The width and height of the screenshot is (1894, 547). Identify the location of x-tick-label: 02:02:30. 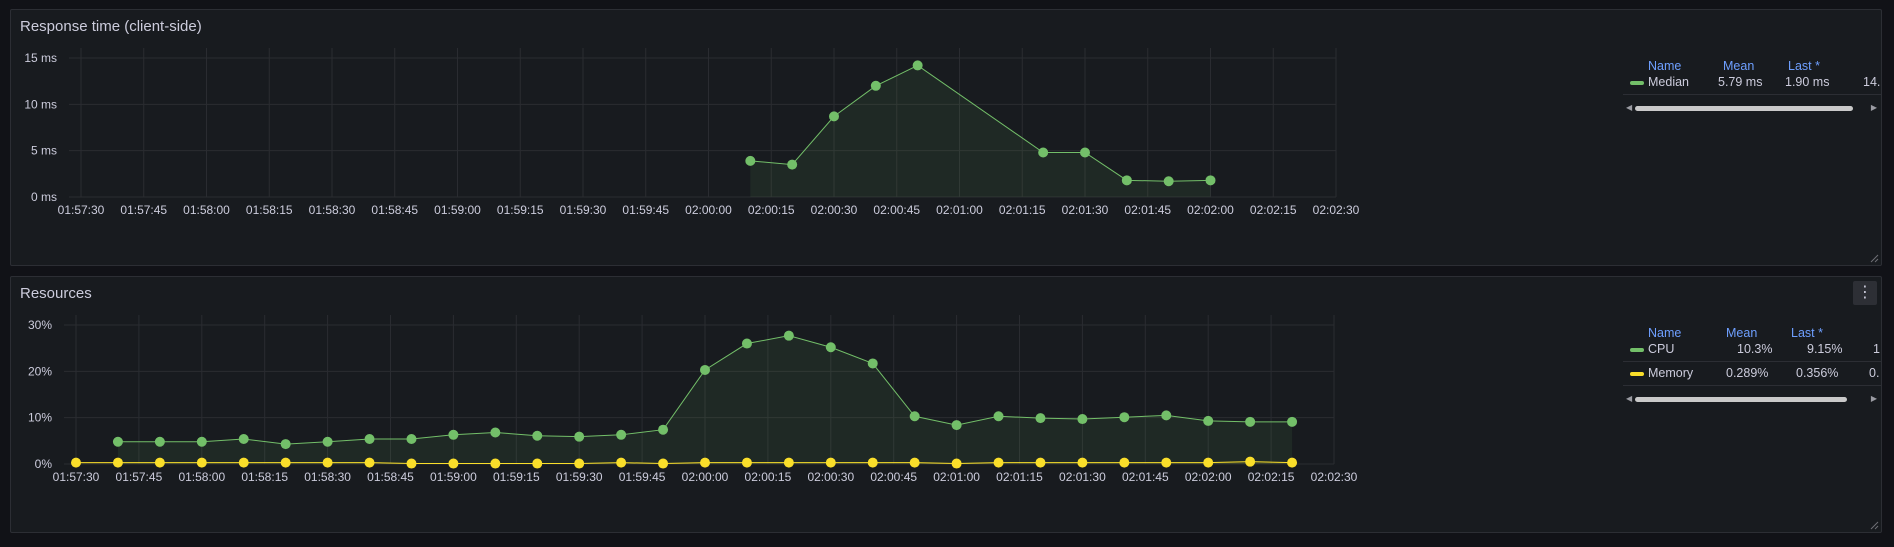
(1336, 210).